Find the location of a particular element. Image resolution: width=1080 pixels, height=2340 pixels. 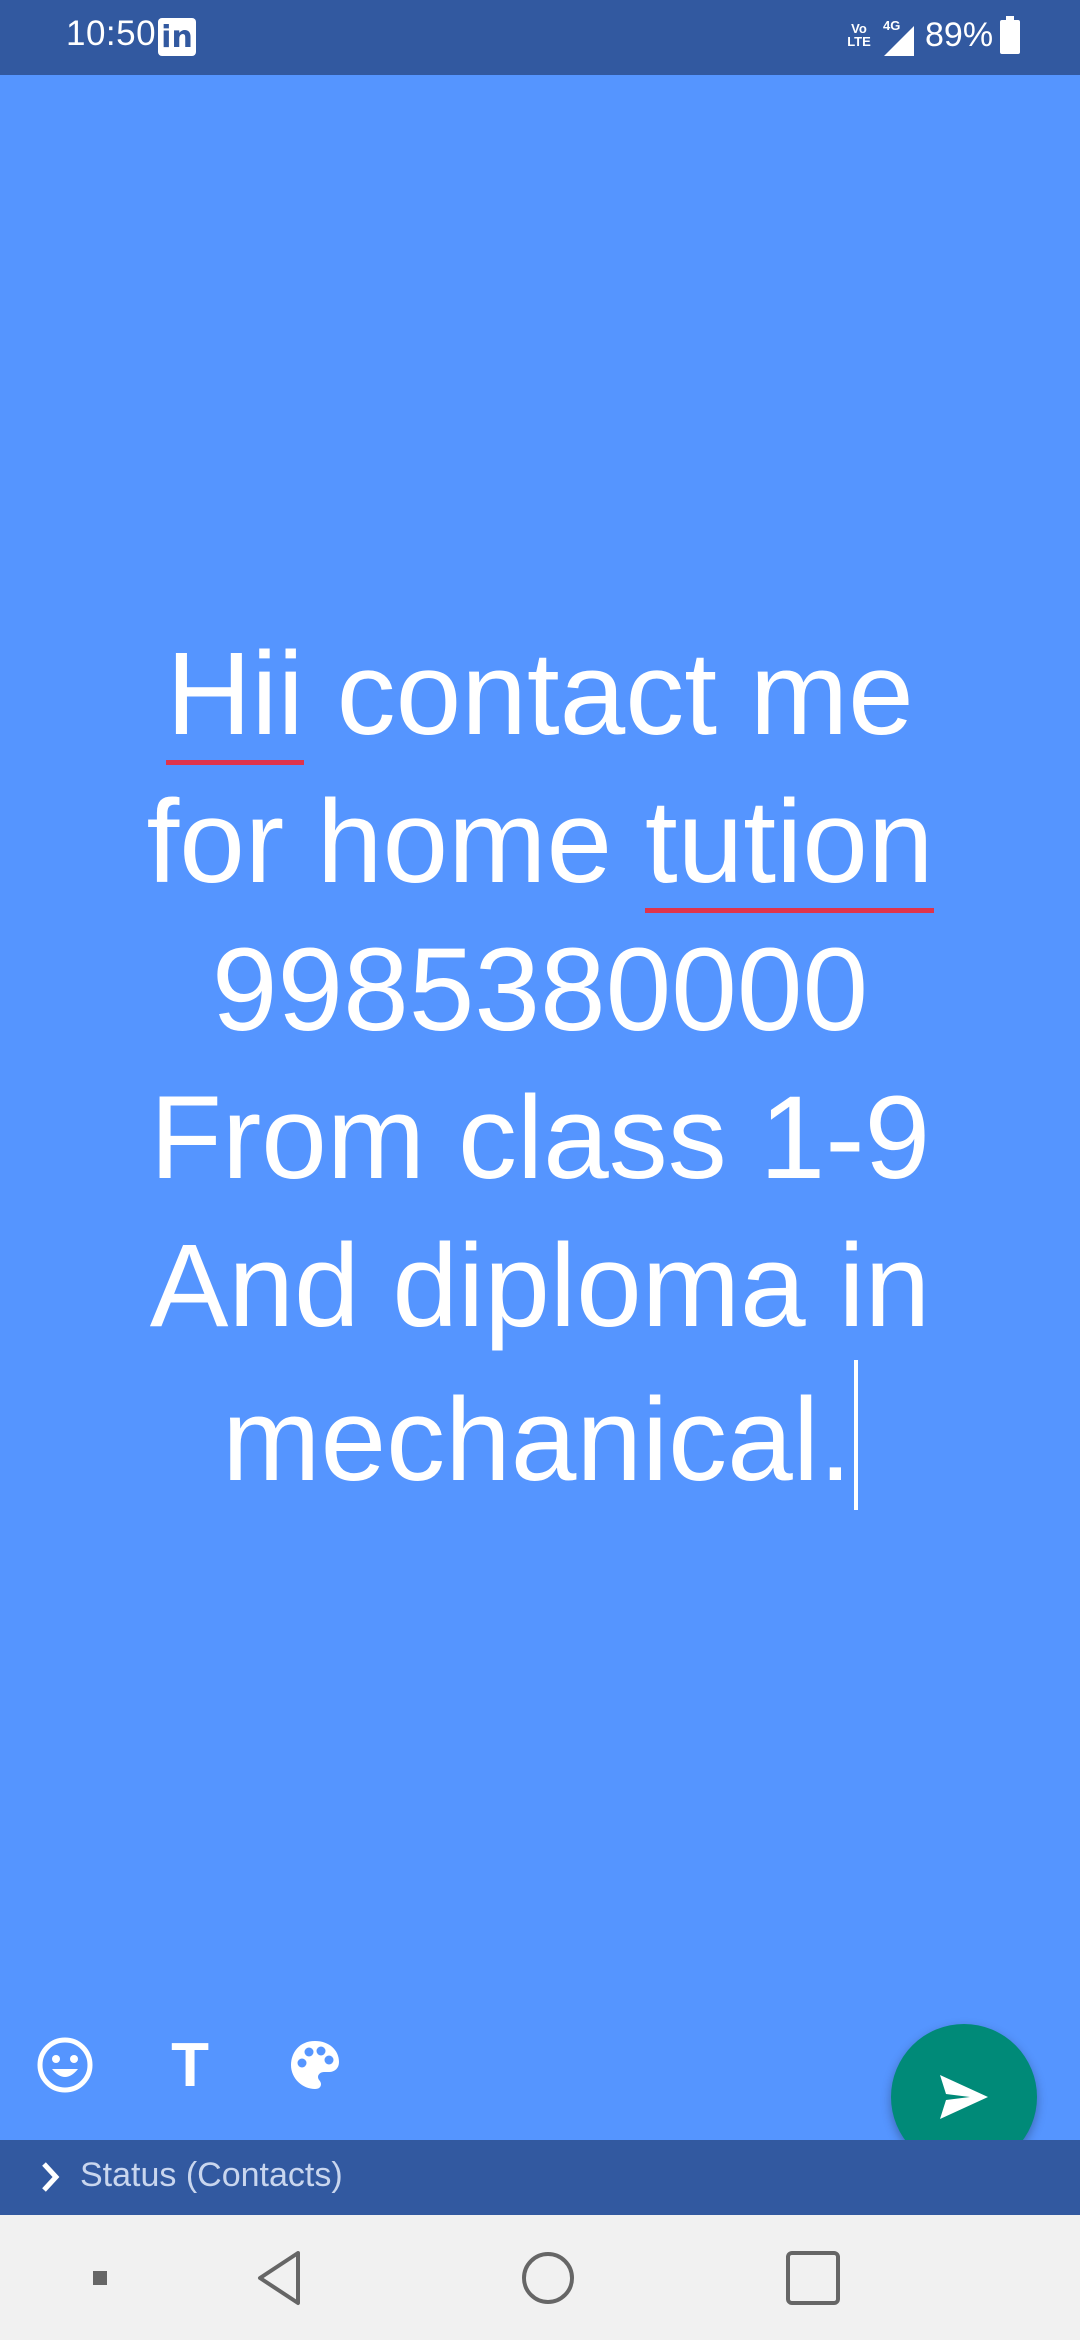

audience-label: Status (Contacts) is located at coordinates (211, 2175).